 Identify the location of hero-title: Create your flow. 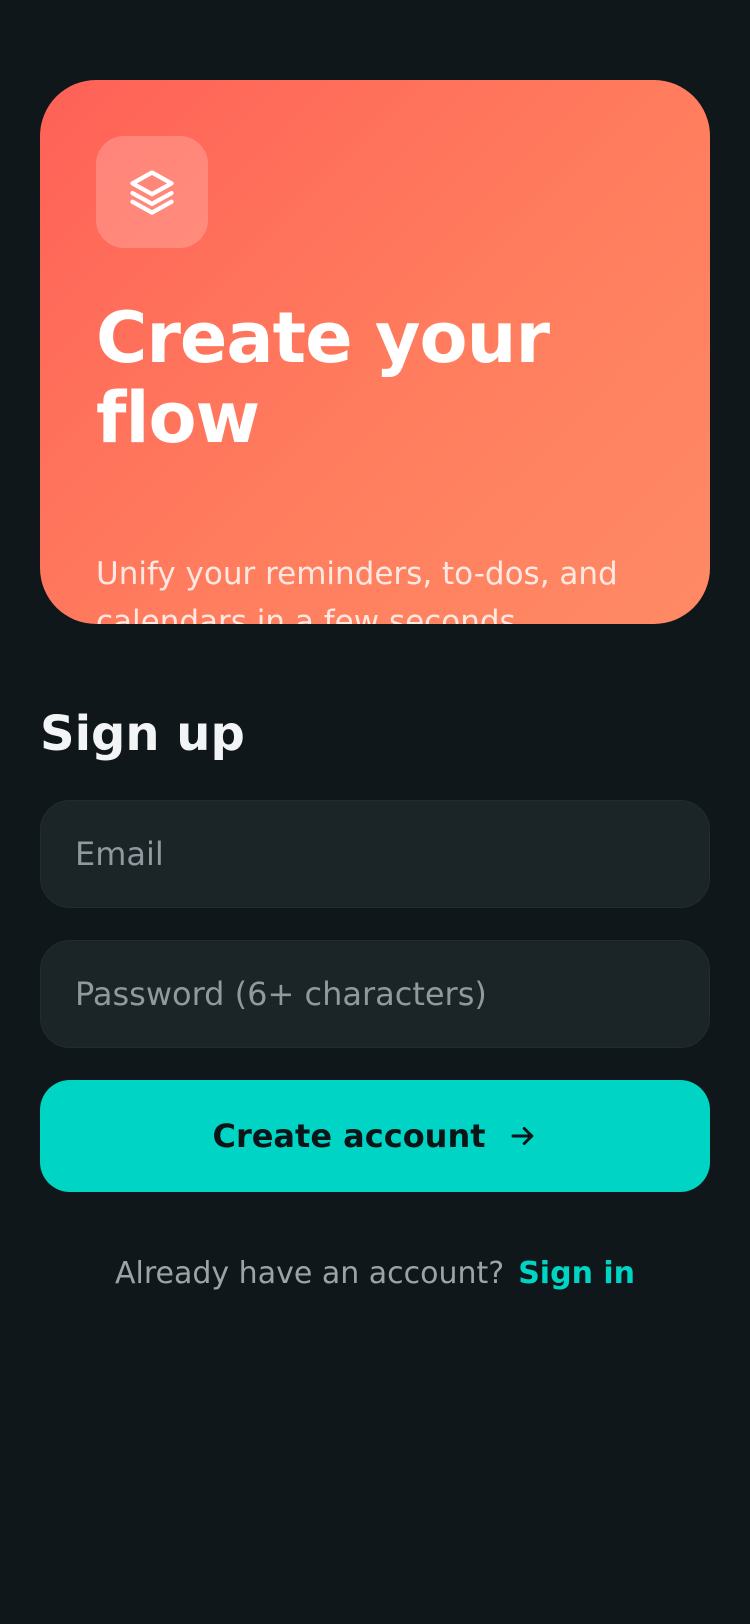
(323, 378).